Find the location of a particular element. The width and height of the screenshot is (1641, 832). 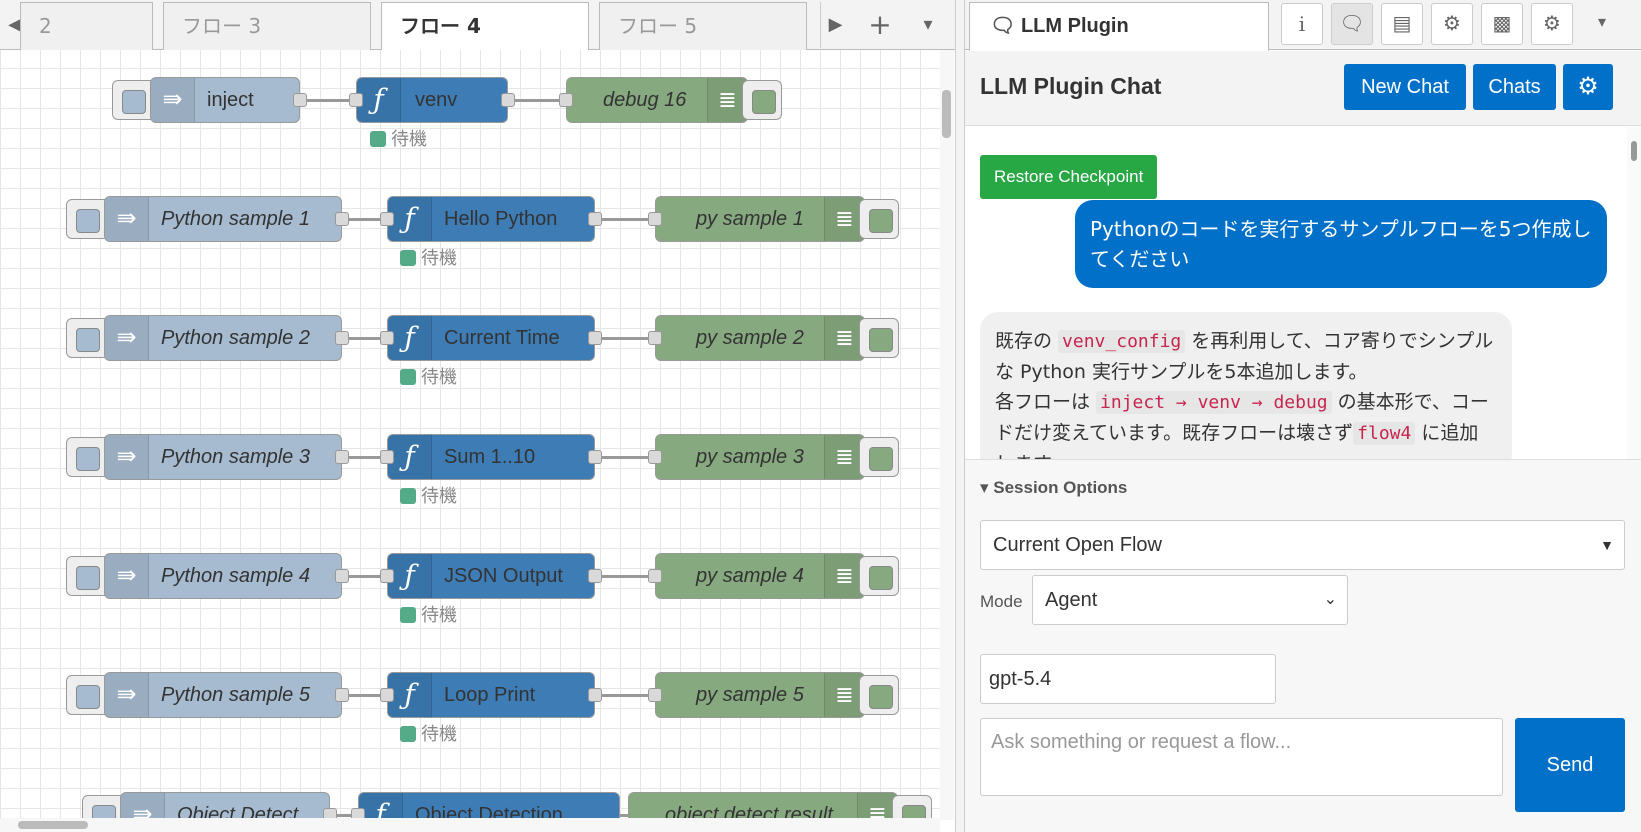

add-flow-button: + is located at coordinates (880, 25).